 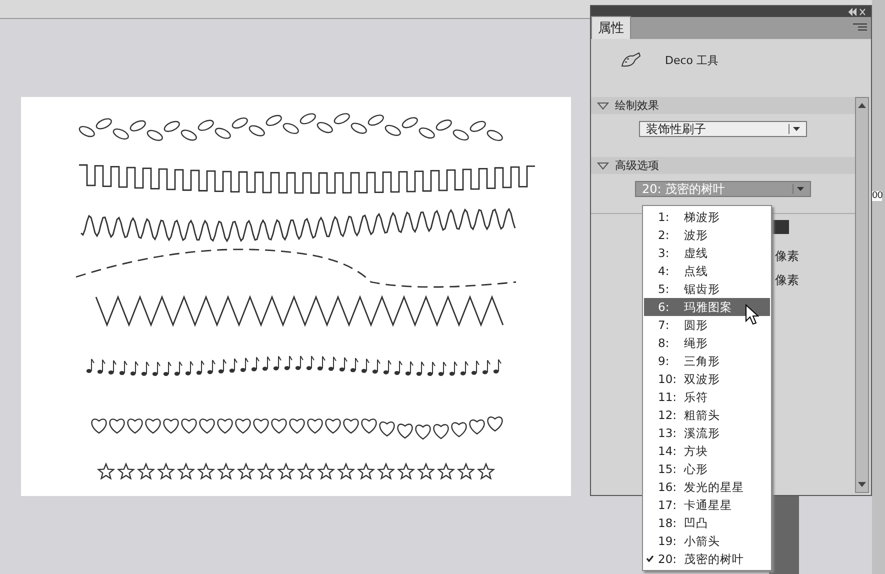 I want to click on section-header: 高级选项, so click(x=723, y=165).